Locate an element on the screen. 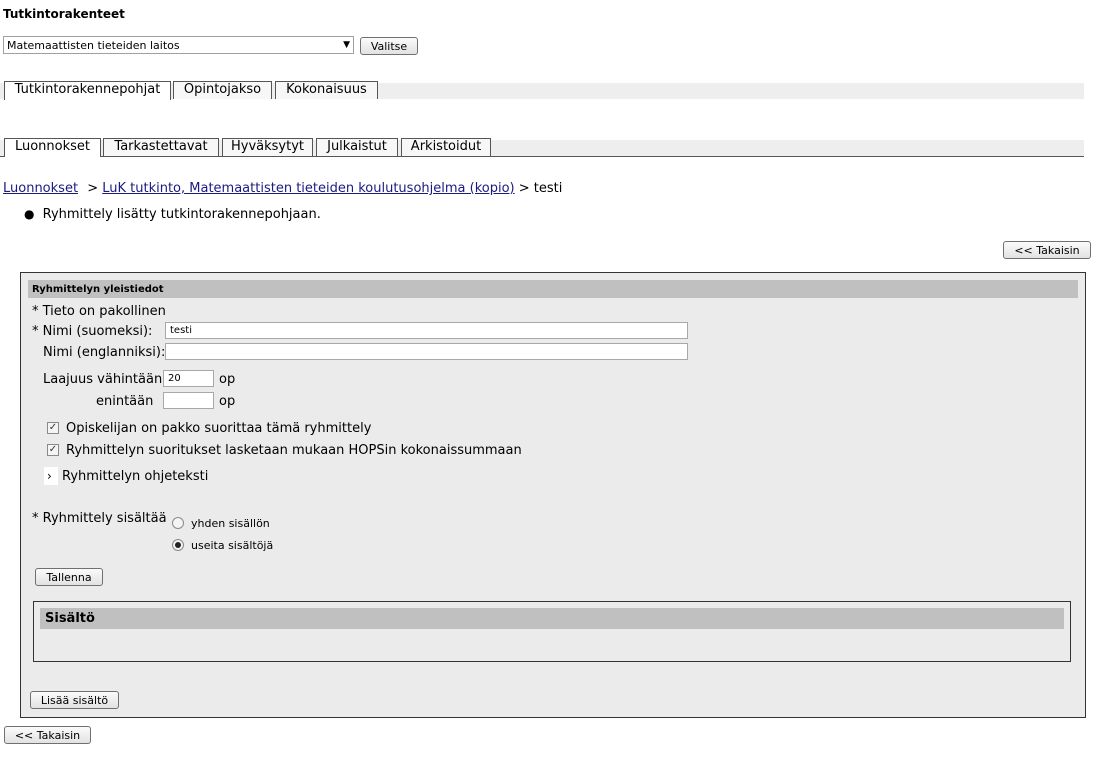  breadcrumb-luonnokset-link: Luonnokset is located at coordinates (40, 188).